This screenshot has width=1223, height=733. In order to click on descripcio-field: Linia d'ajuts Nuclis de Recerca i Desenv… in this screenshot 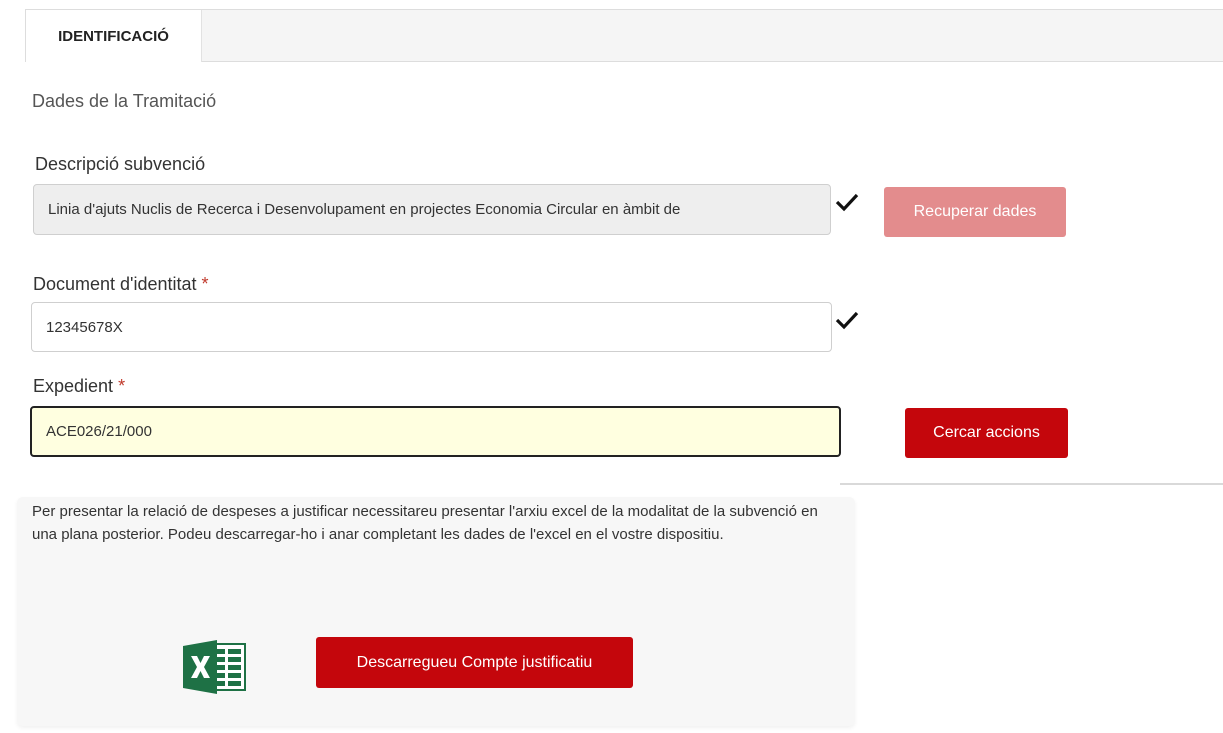, I will do `click(432, 209)`.